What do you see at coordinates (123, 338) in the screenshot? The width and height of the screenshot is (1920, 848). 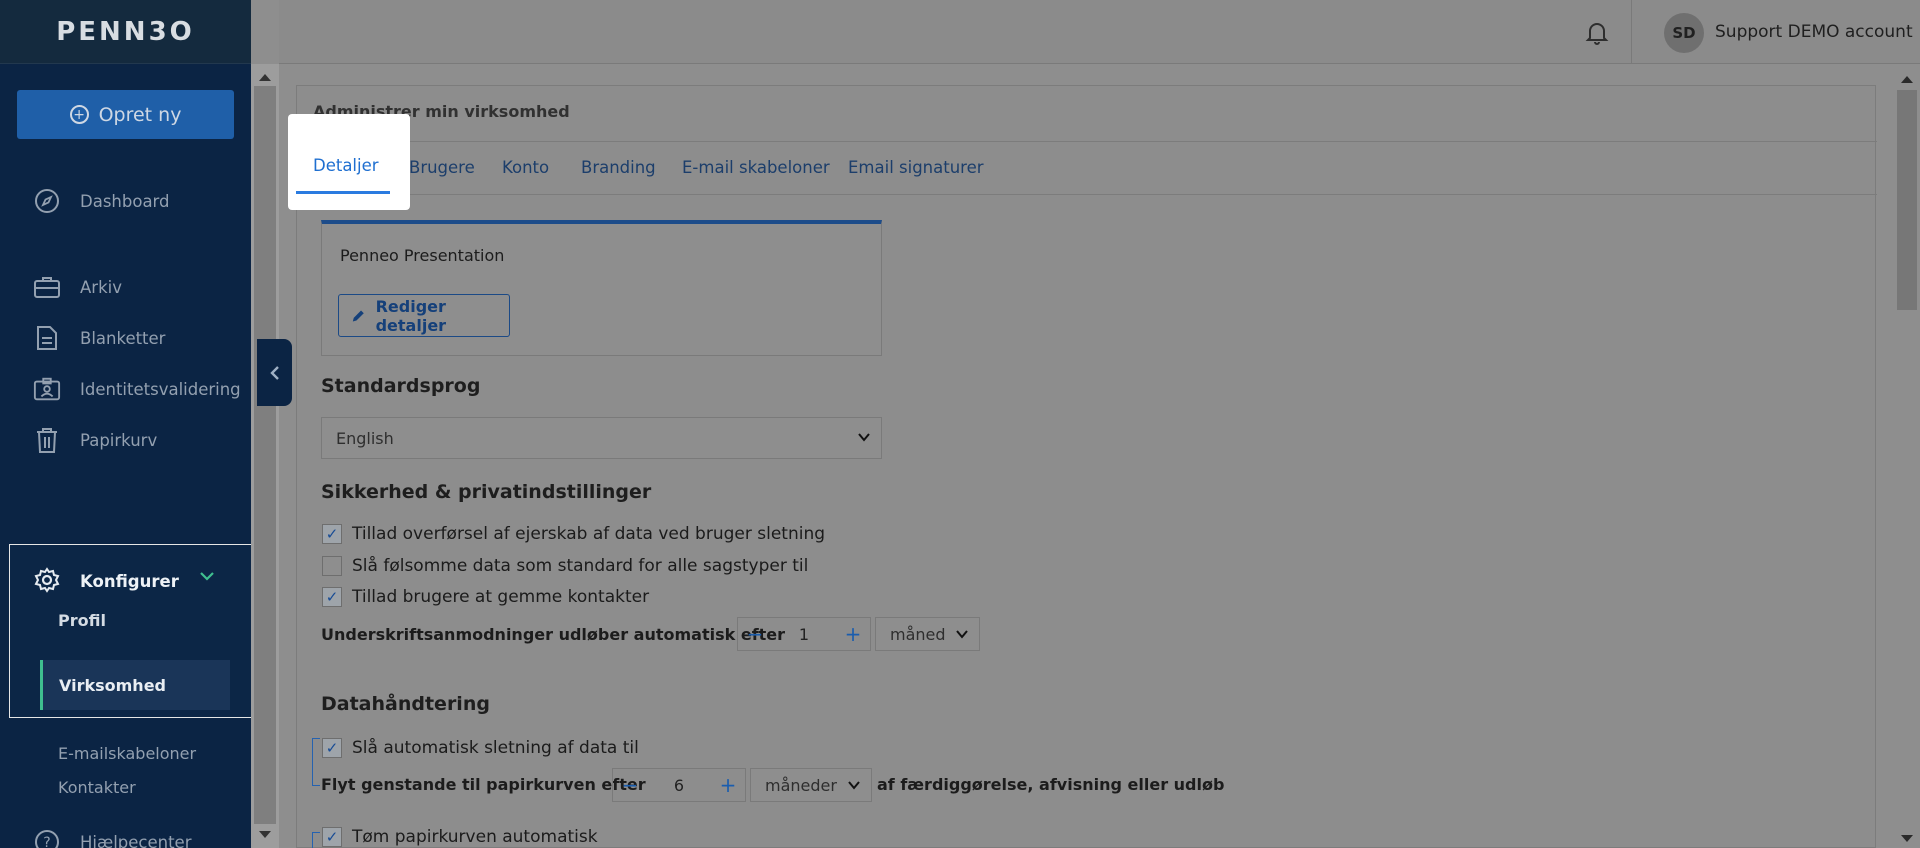 I see `sidebar-item-label: Blanketter` at bounding box center [123, 338].